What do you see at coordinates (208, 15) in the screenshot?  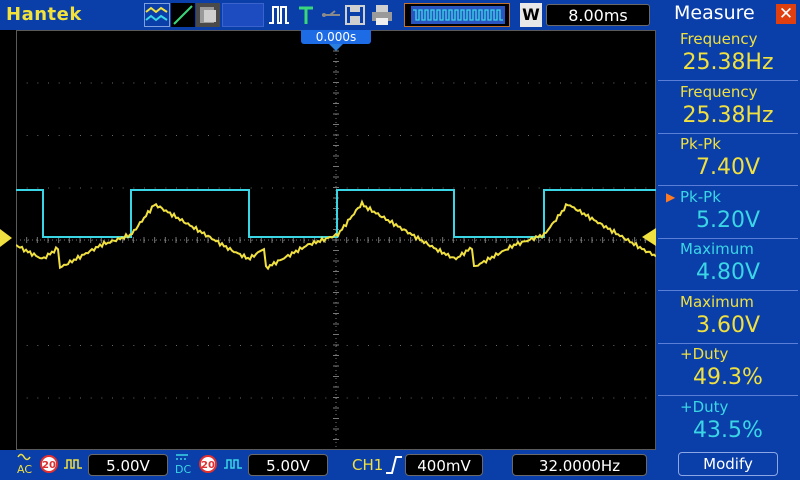 I see `persistence-icon` at bounding box center [208, 15].